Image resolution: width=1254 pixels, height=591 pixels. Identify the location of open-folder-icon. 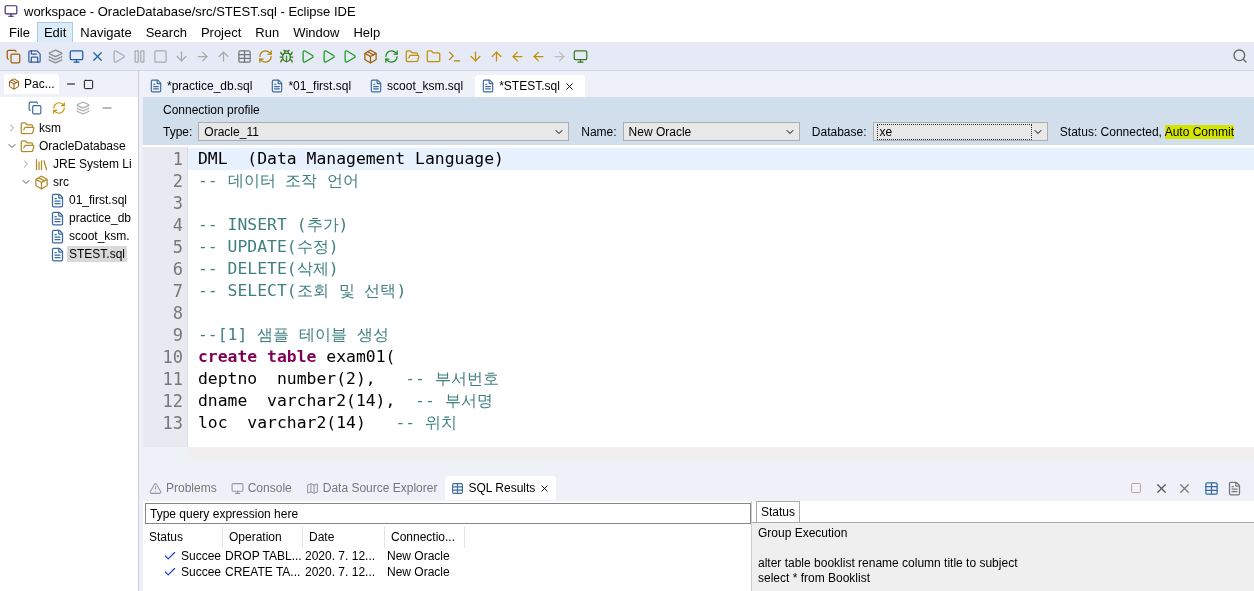
(412, 56).